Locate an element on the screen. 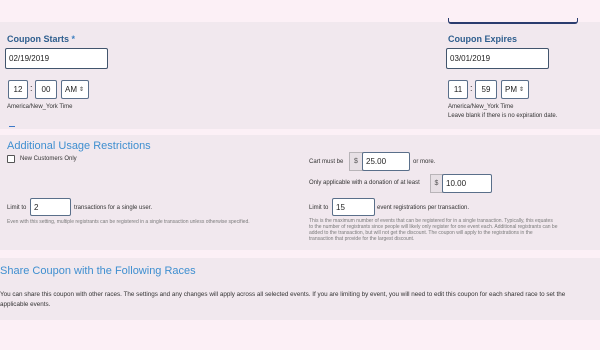 This screenshot has width=600, height=350. limit-user-input: 2 is located at coordinates (50, 207).